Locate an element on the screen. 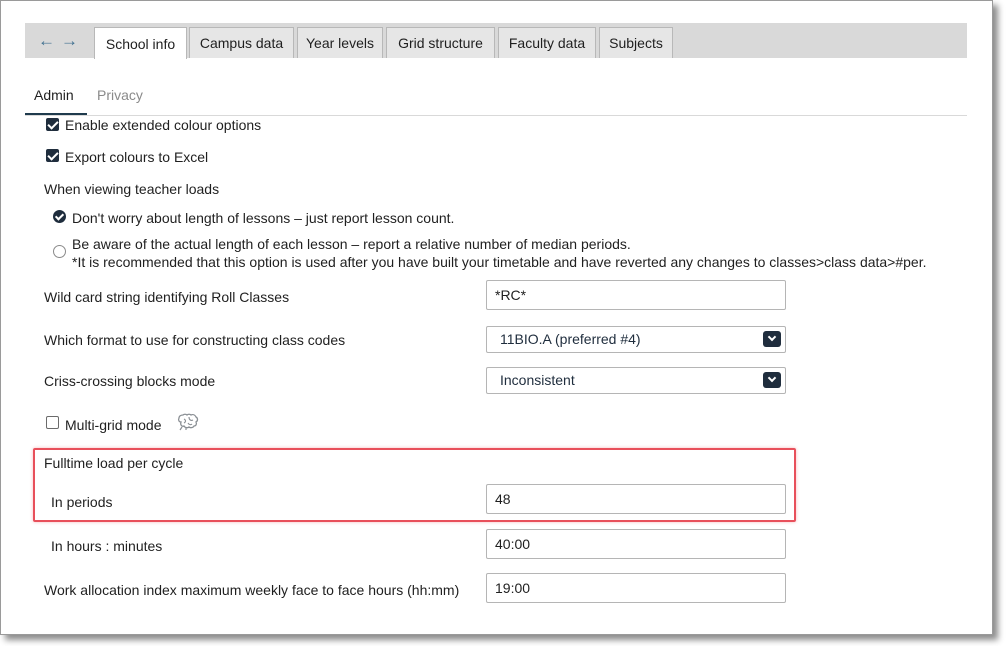 This screenshot has height=646, width=1006. tab-label: Year levels is located at coordinates (340, 43).